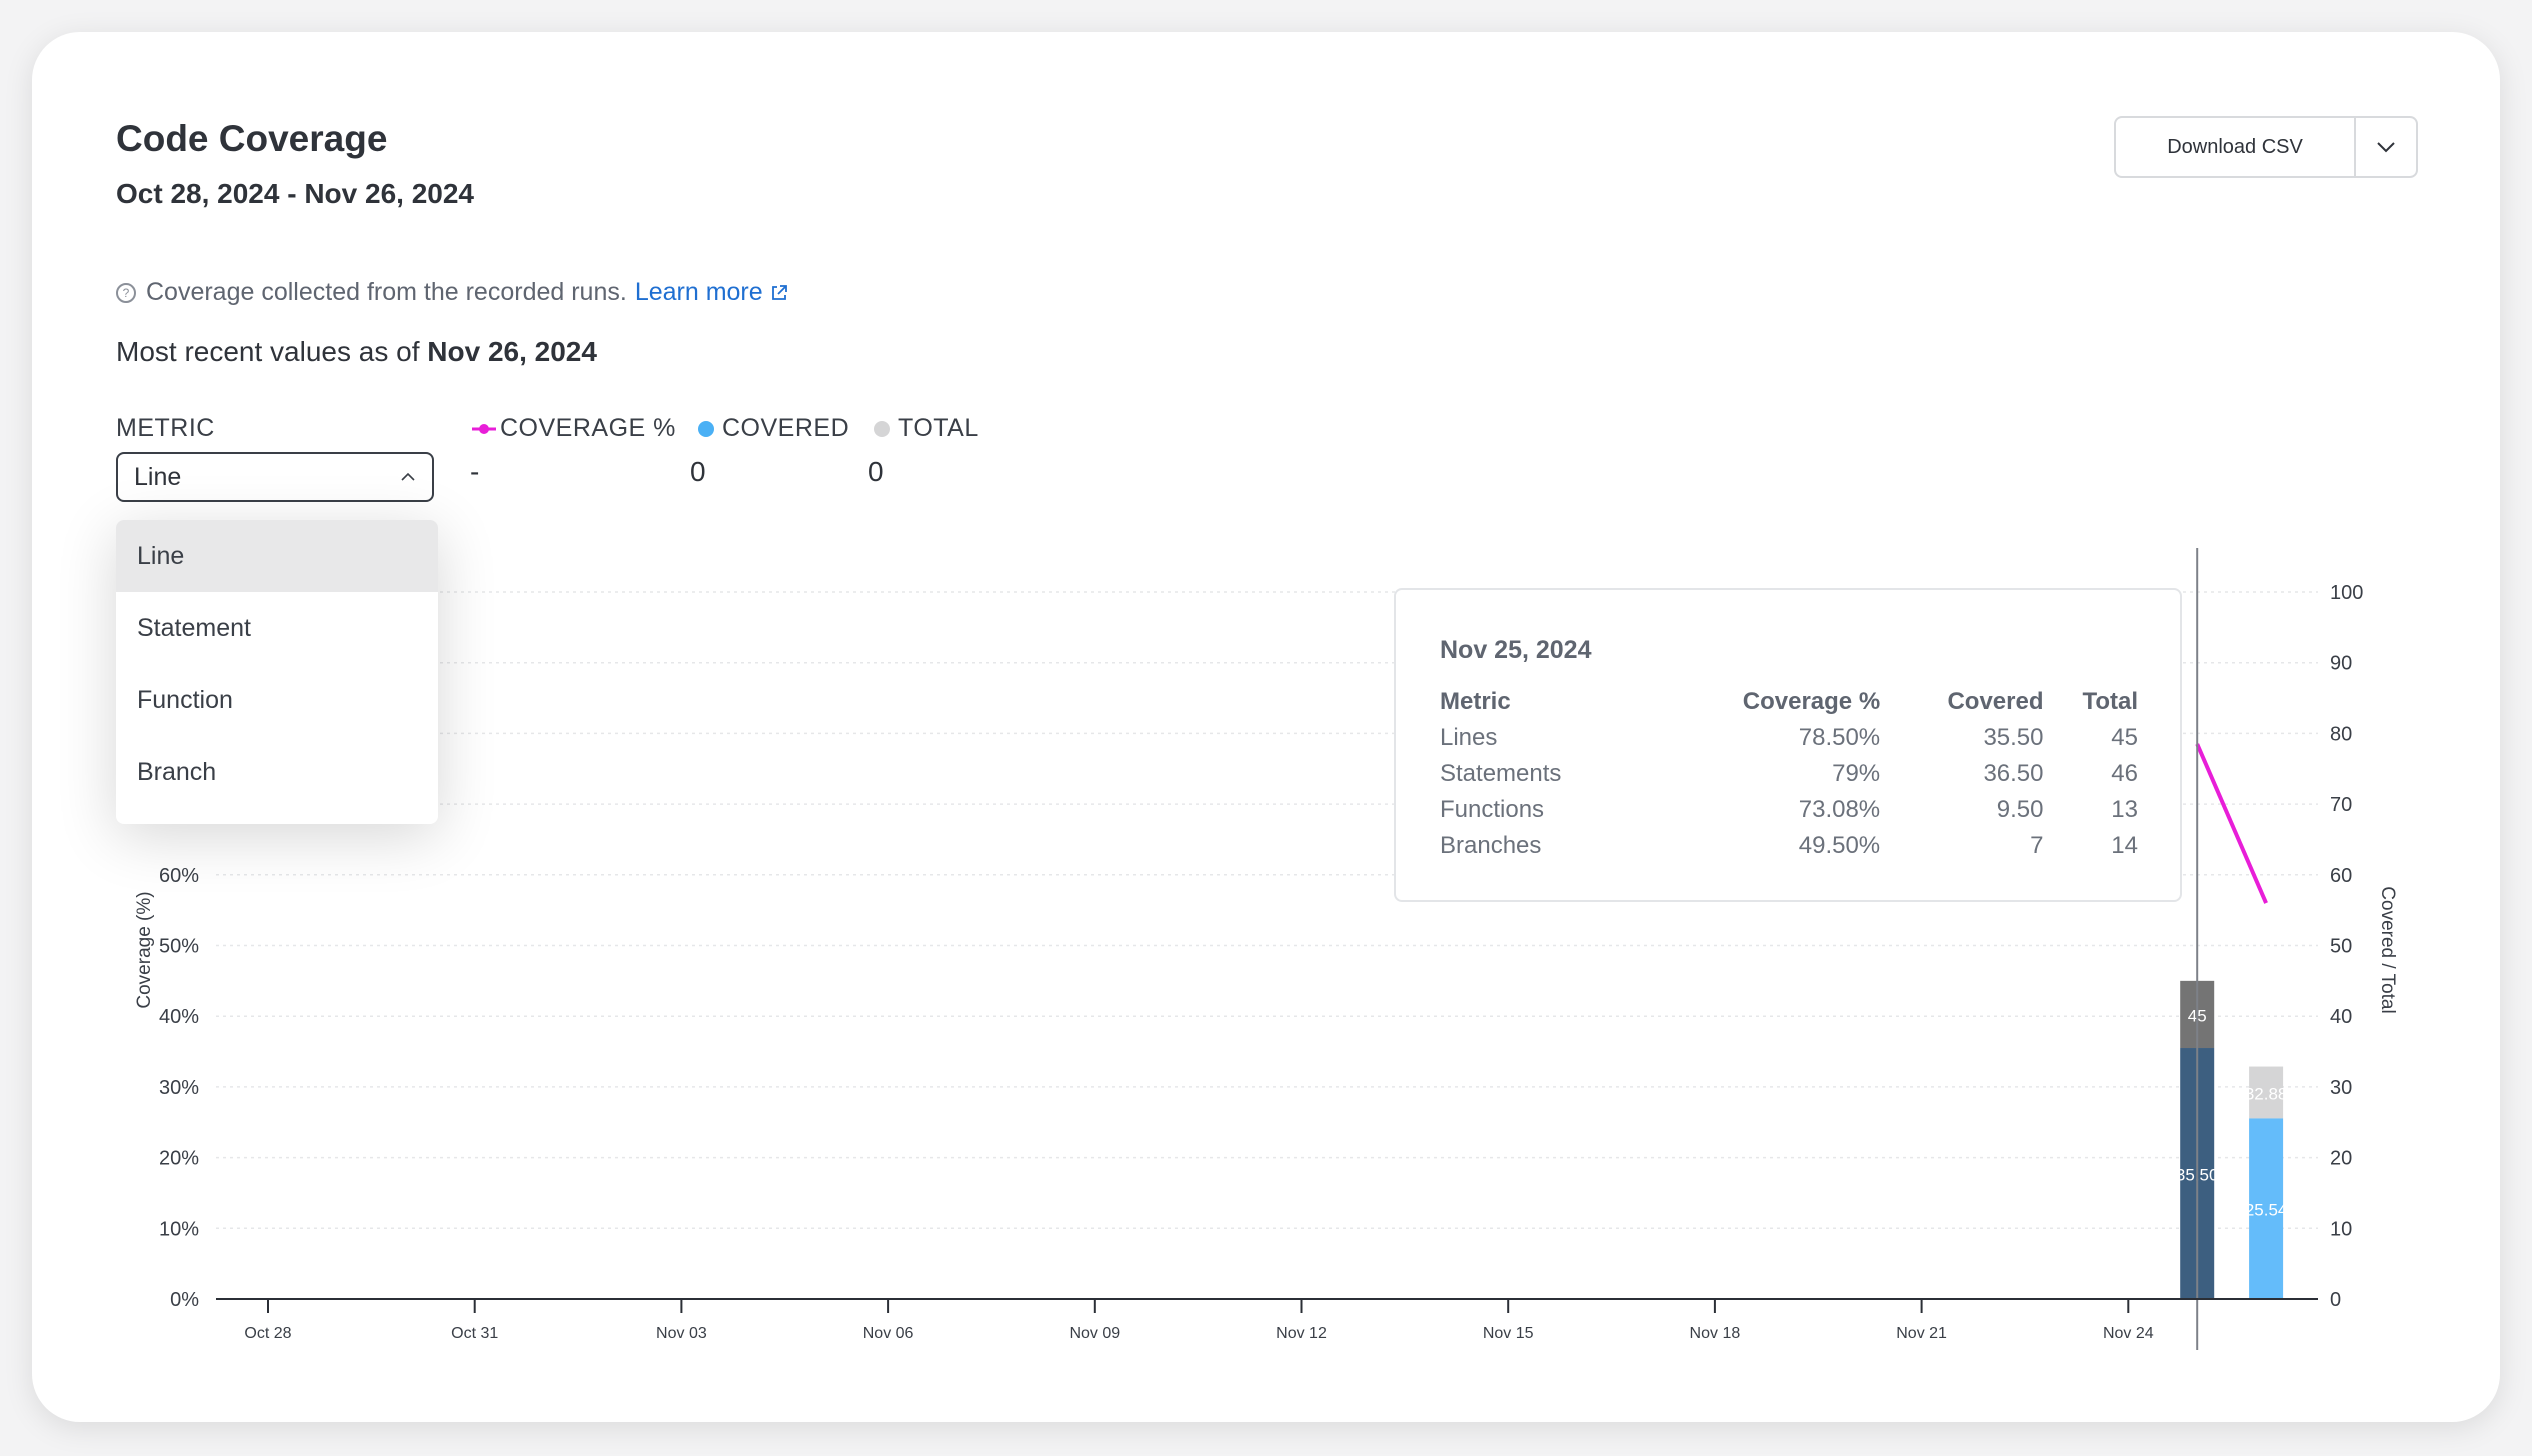 This screenshot has width=2532, height=1456. I want to click on metric-option-statement: Statement, so click(277, 628).